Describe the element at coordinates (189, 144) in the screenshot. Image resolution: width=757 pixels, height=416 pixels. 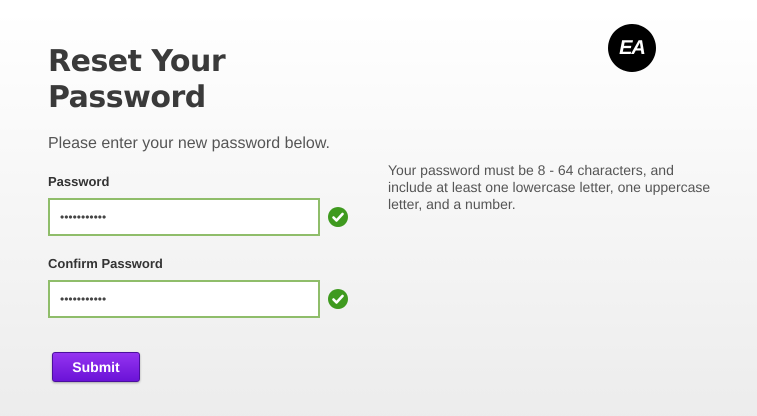
I see `instruction-text: Please enter your new password below.` at that location.